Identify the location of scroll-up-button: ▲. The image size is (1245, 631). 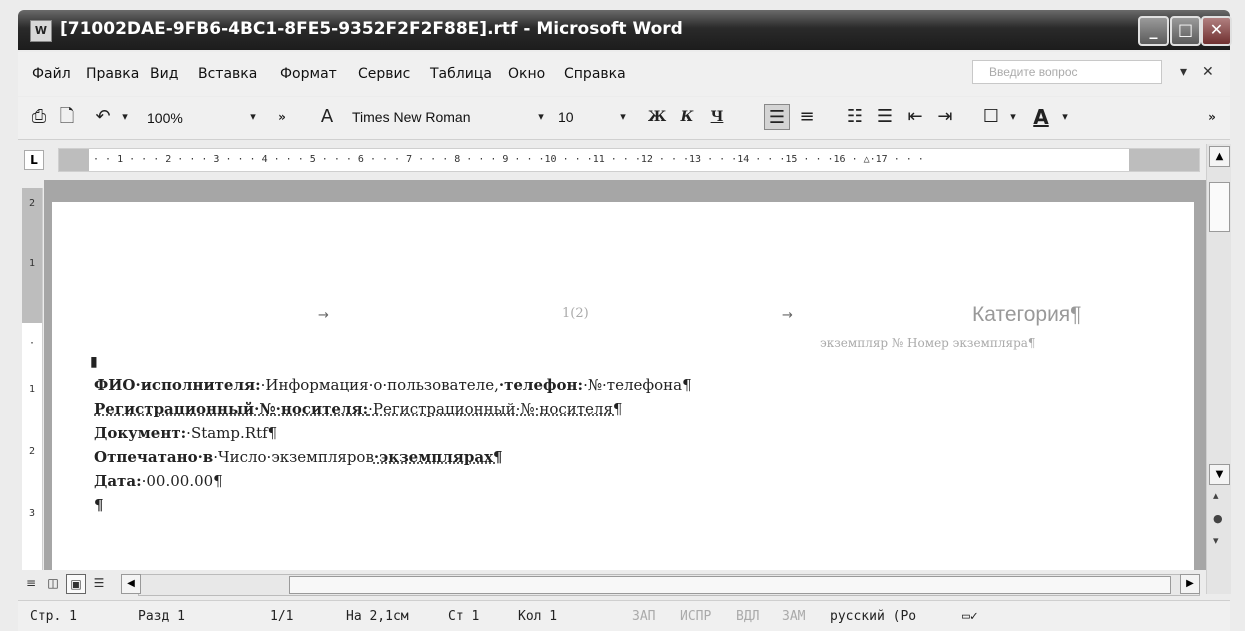
(1219, 156).